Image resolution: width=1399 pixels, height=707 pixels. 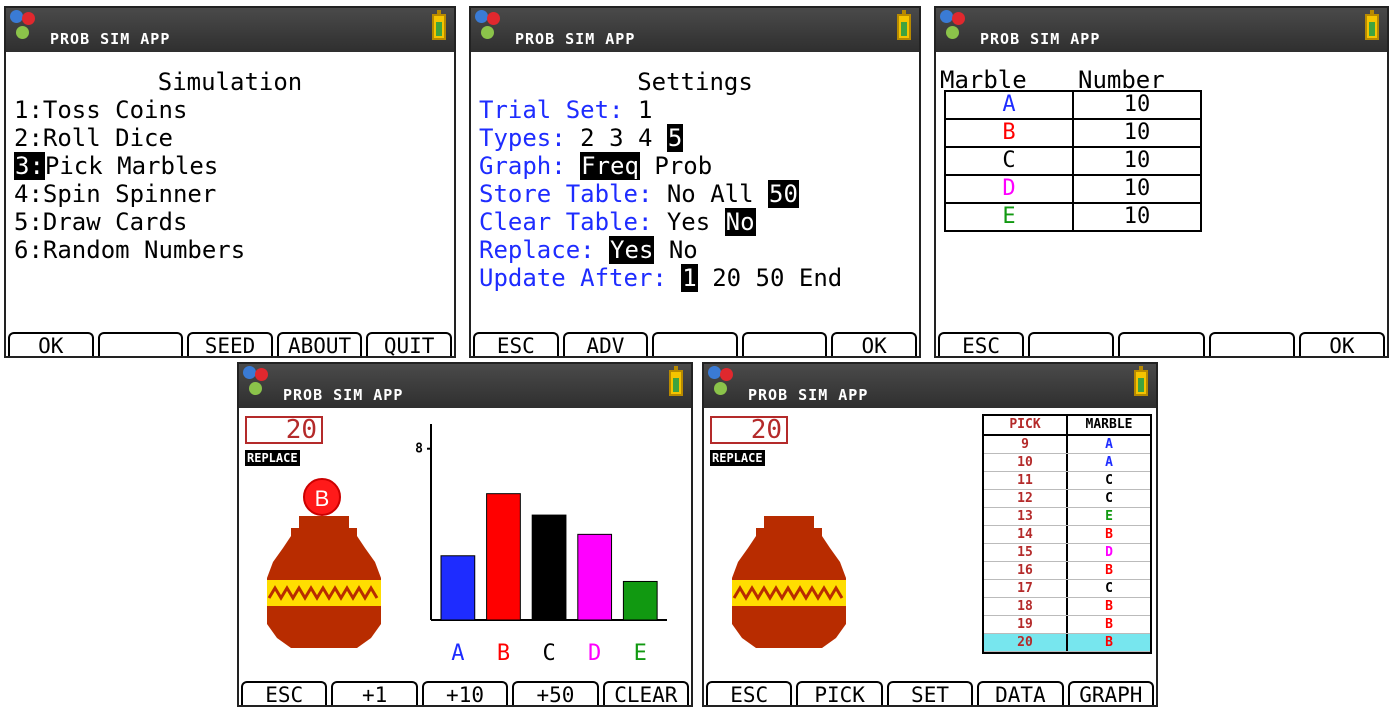 I want to click on pick-row: 15 D, so click(x=1067, y=553).